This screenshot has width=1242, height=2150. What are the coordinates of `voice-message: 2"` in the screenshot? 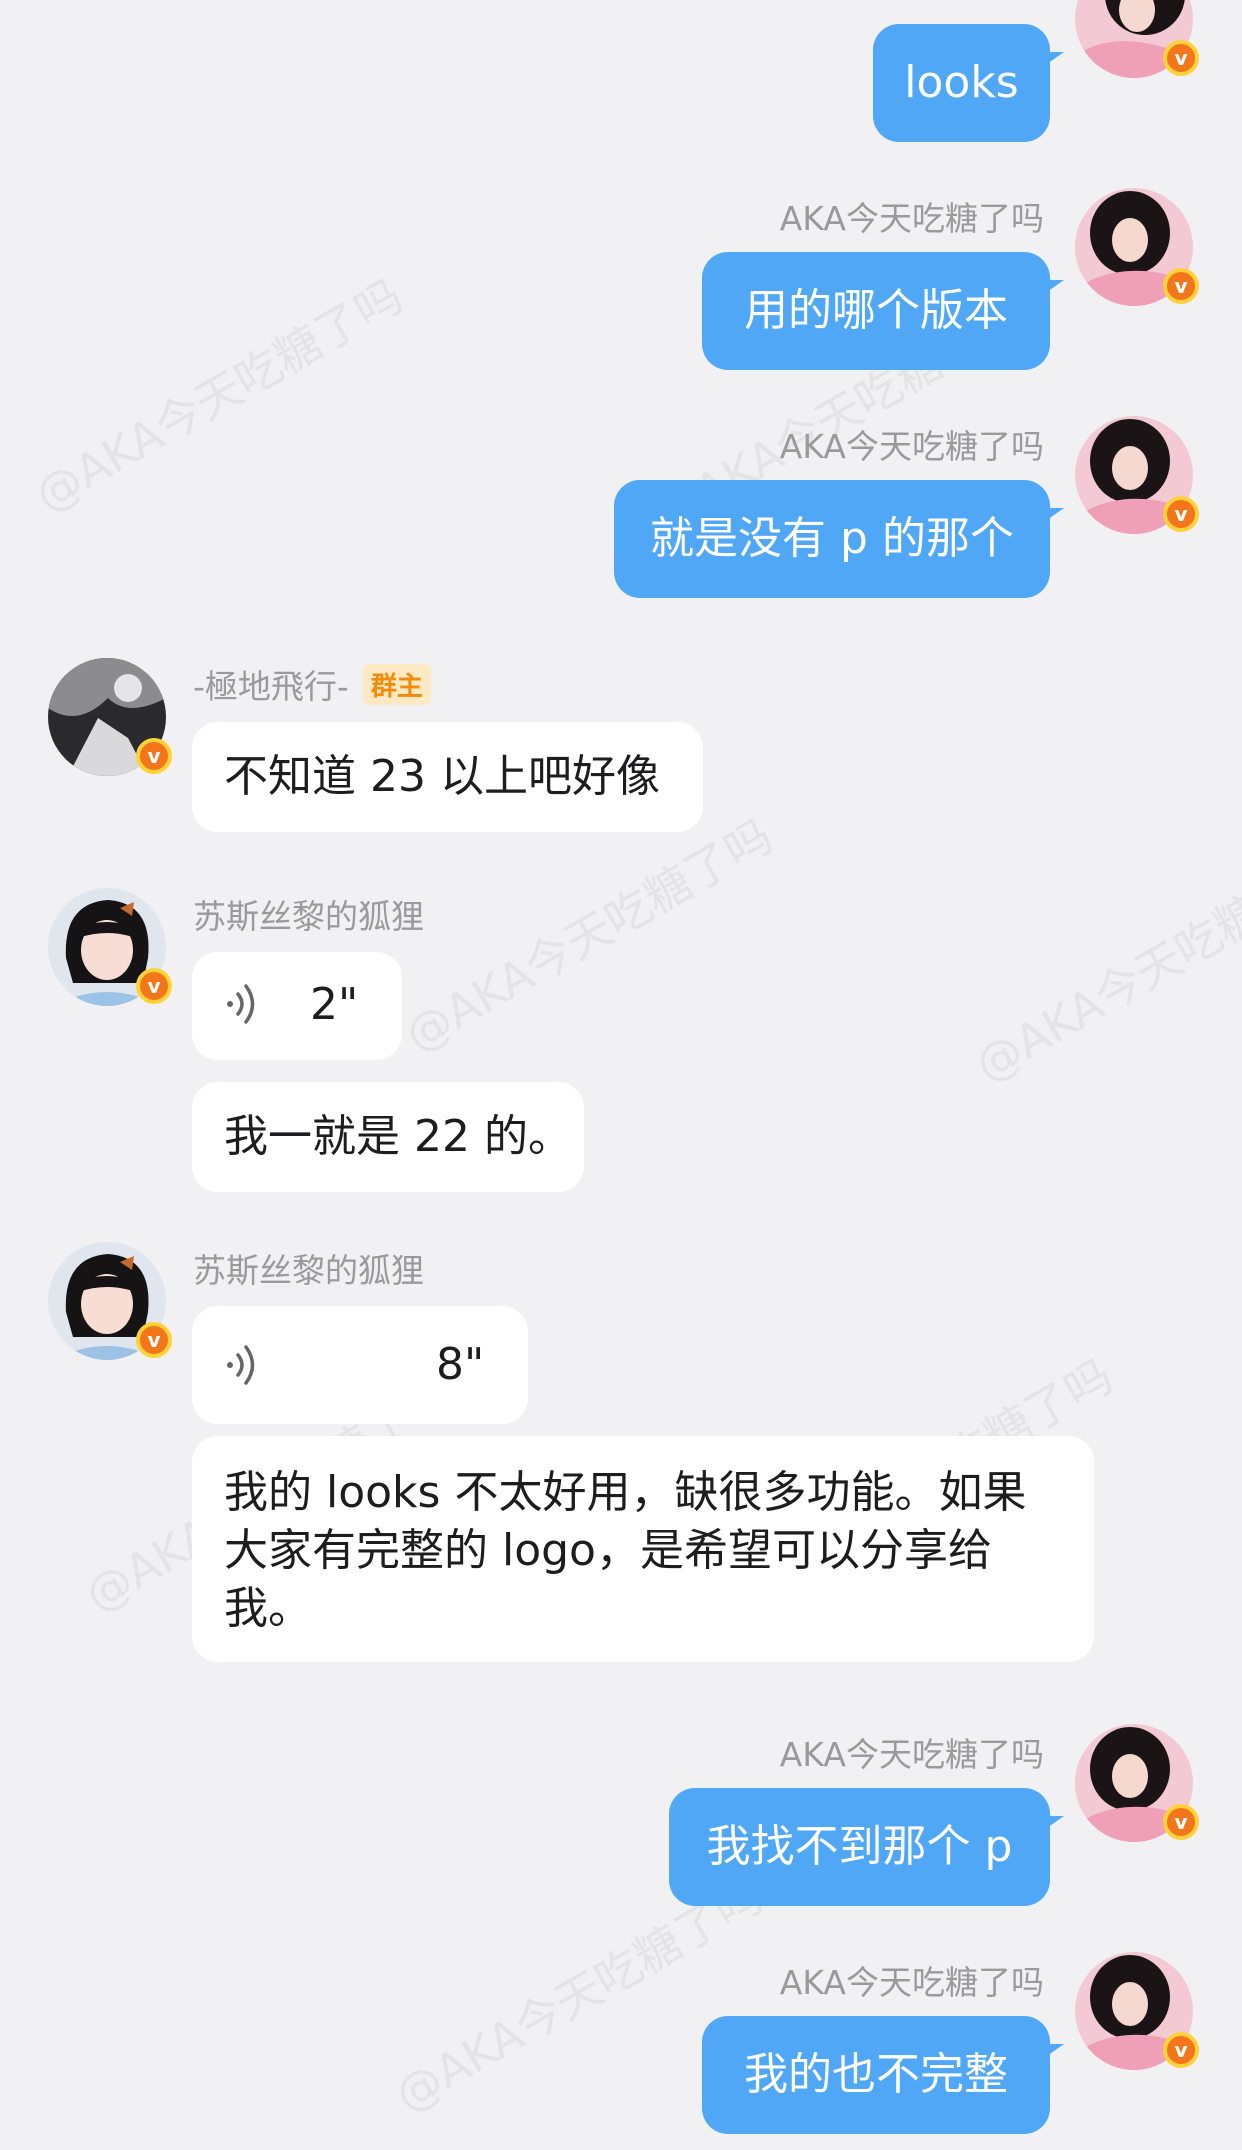 It's located at (297, 1006).